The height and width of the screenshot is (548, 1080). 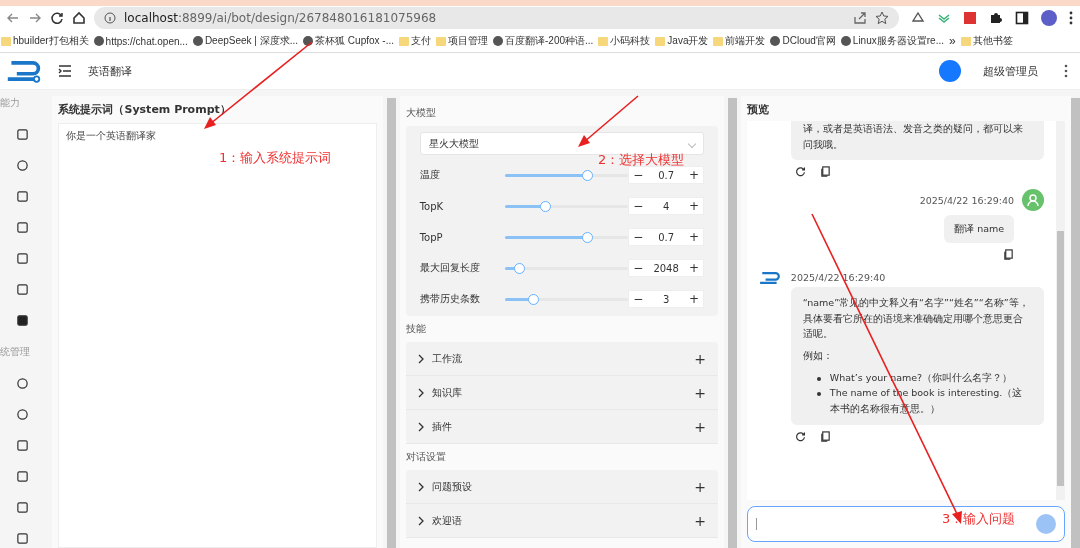 I want to click on number-stepper: − 4 +, so click(x=666, y=206).